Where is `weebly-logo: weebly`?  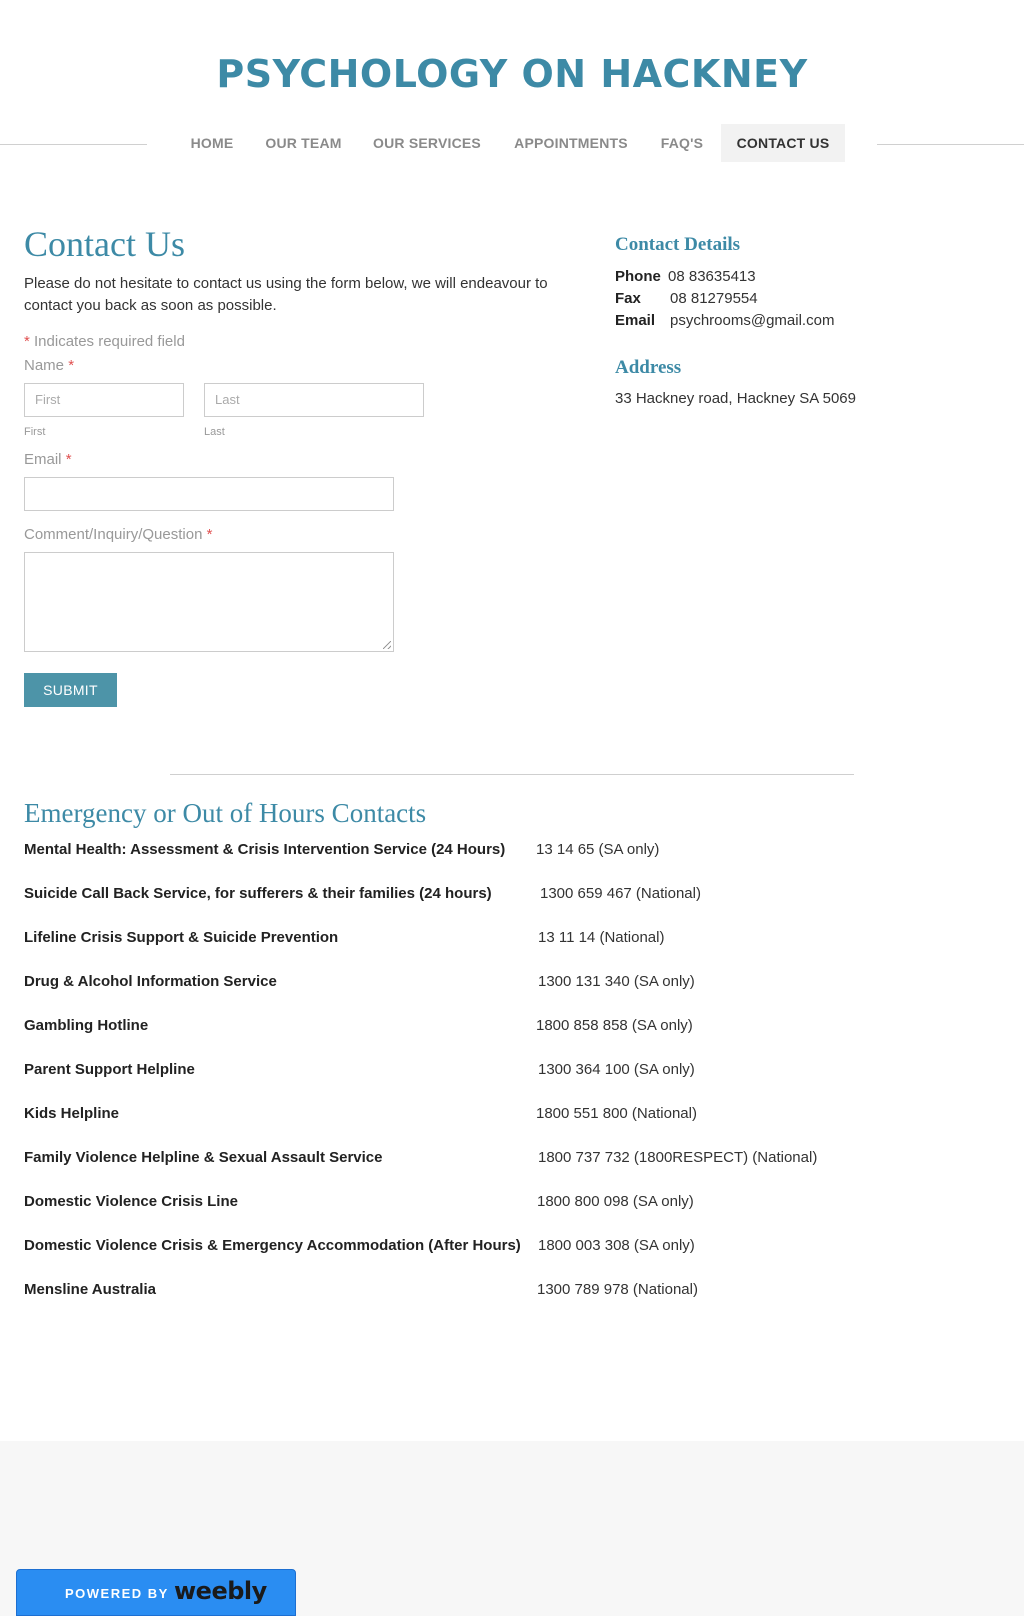 weebly-logo: weebly is located at coordinates (220, 1591).